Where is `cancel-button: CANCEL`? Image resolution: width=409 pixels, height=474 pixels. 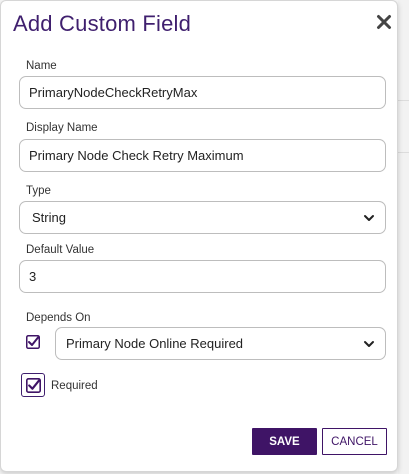 cancel-button: CANCEL is located at coordinates (354, 441).